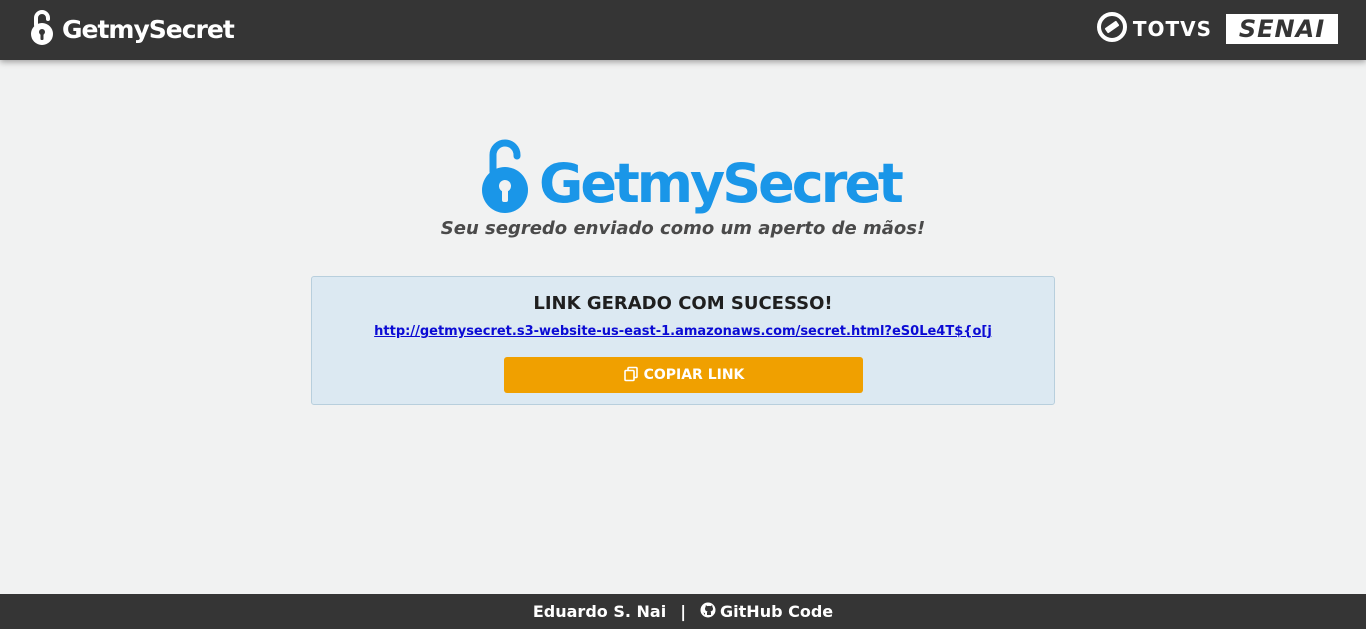  I want to click on hero-logo: GetmySecret, so click(692, 178).